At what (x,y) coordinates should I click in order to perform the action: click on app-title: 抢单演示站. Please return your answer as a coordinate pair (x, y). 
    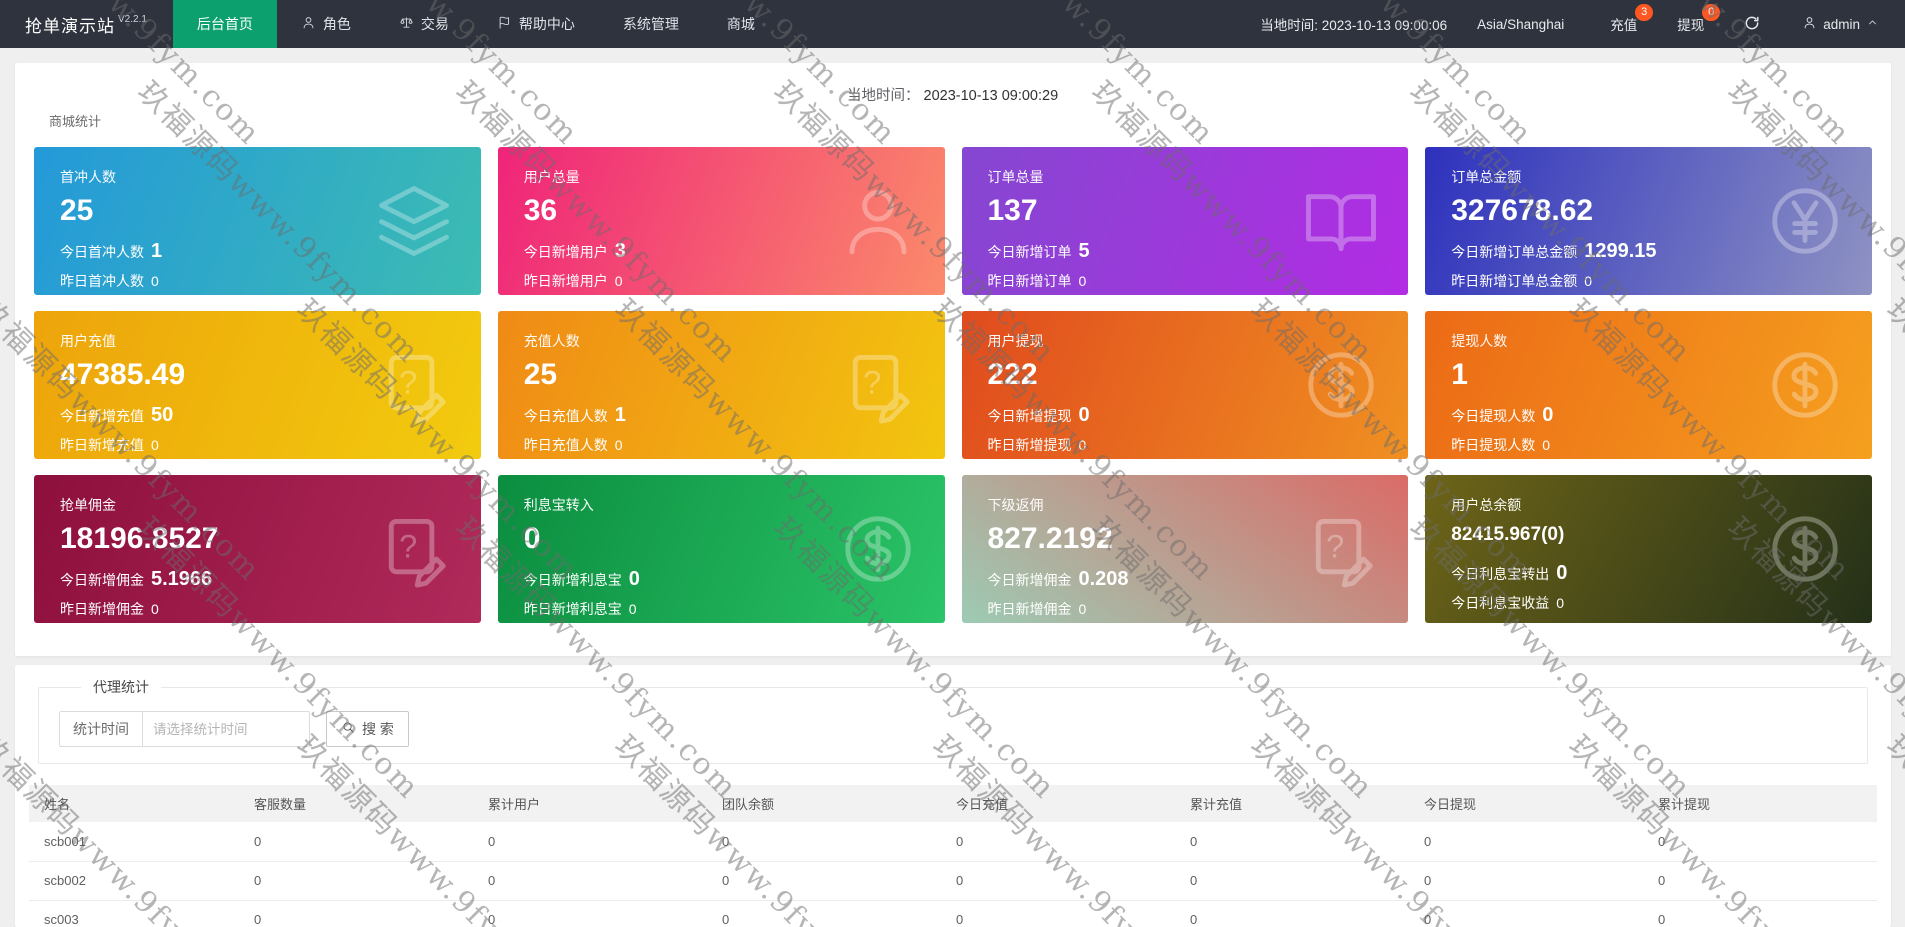
    Looking at the image, I should click on (70, 26).